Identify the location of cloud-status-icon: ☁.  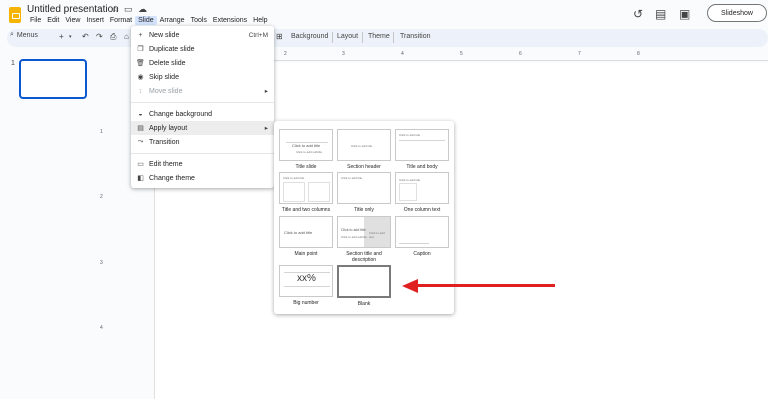
(142, 9).